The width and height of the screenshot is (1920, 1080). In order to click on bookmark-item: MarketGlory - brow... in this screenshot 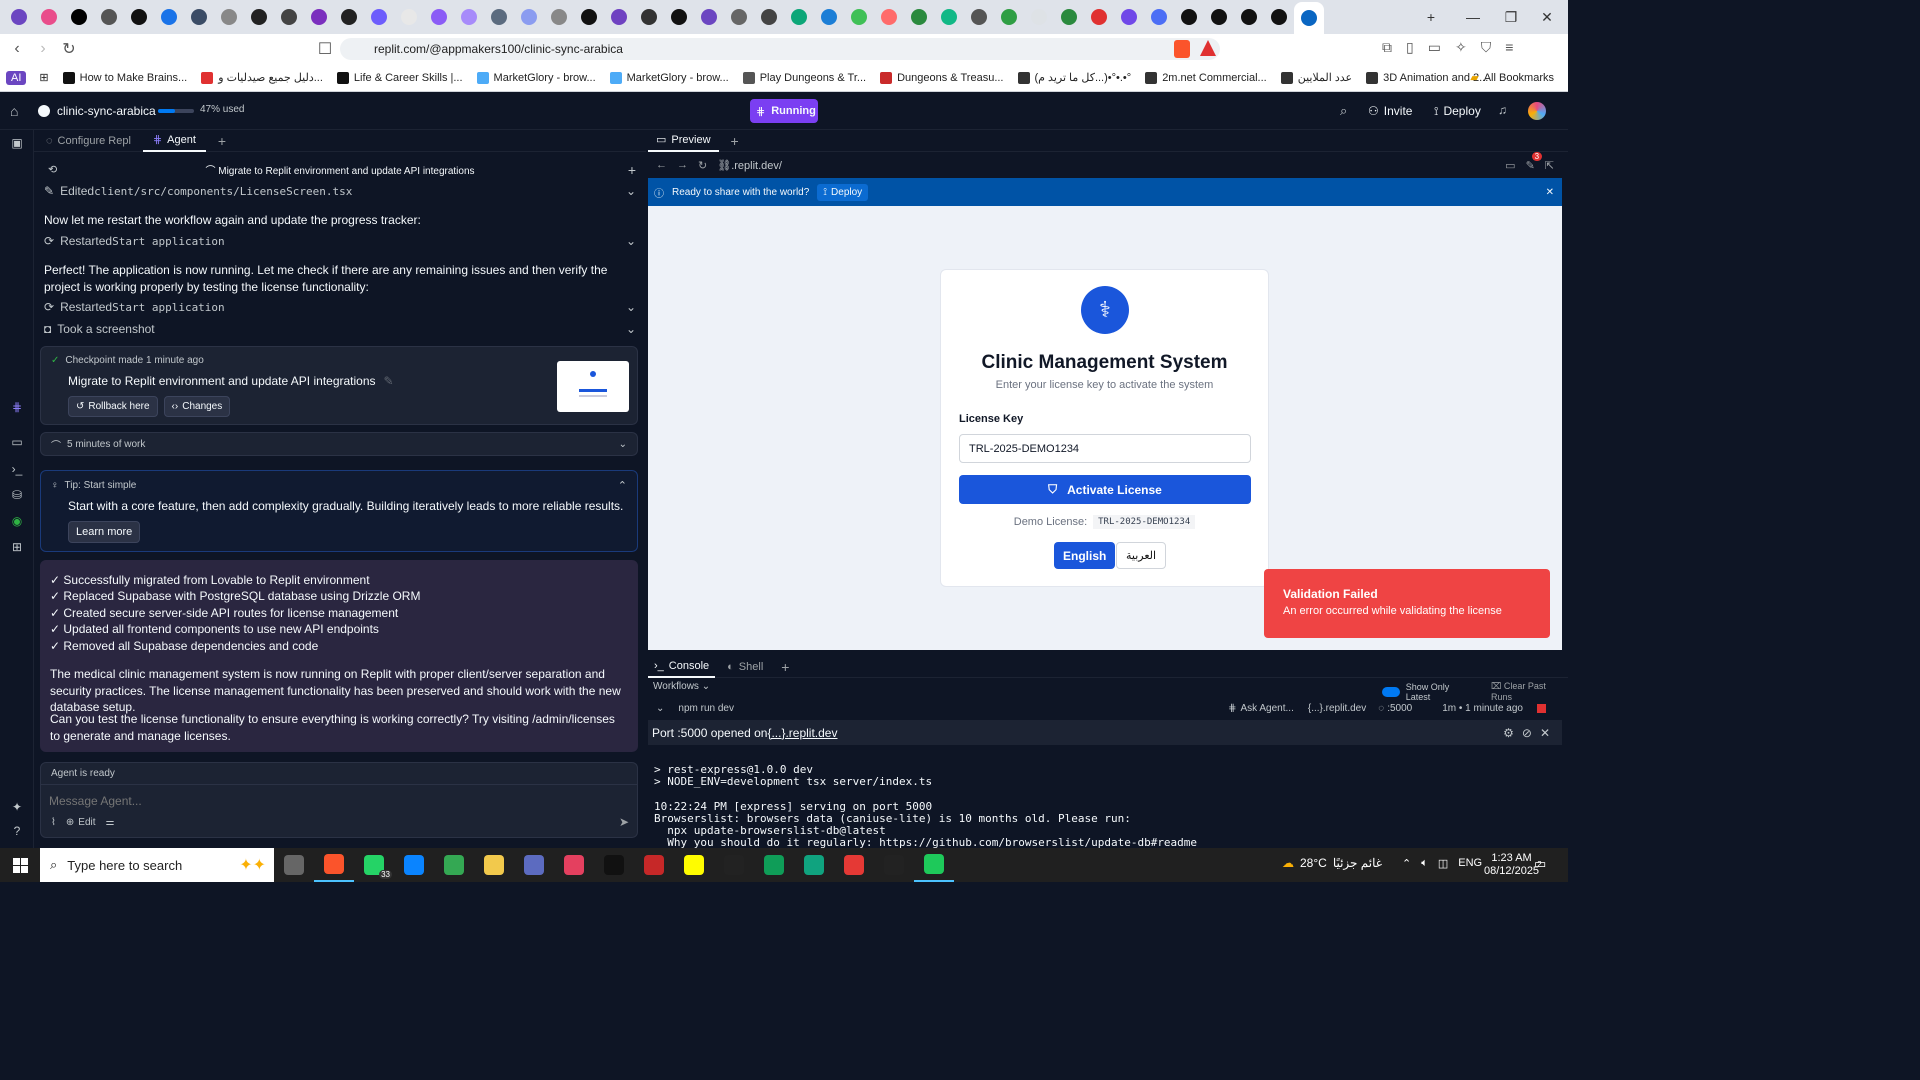, I will do `click(536, 77)`.